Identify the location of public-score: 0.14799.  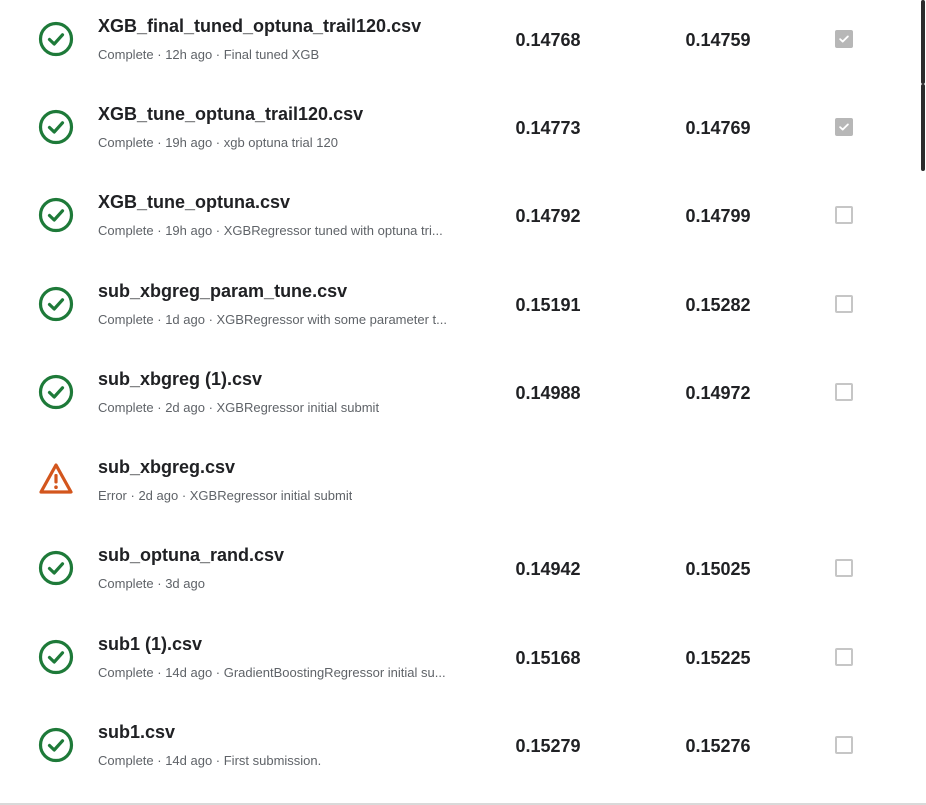
(718, 216).